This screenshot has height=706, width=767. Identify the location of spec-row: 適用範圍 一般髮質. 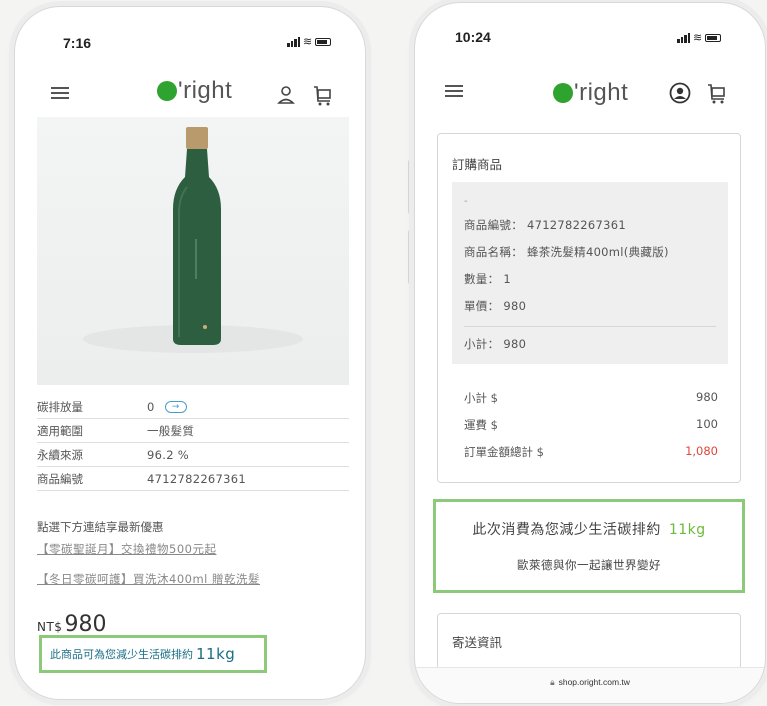
(193, 431).